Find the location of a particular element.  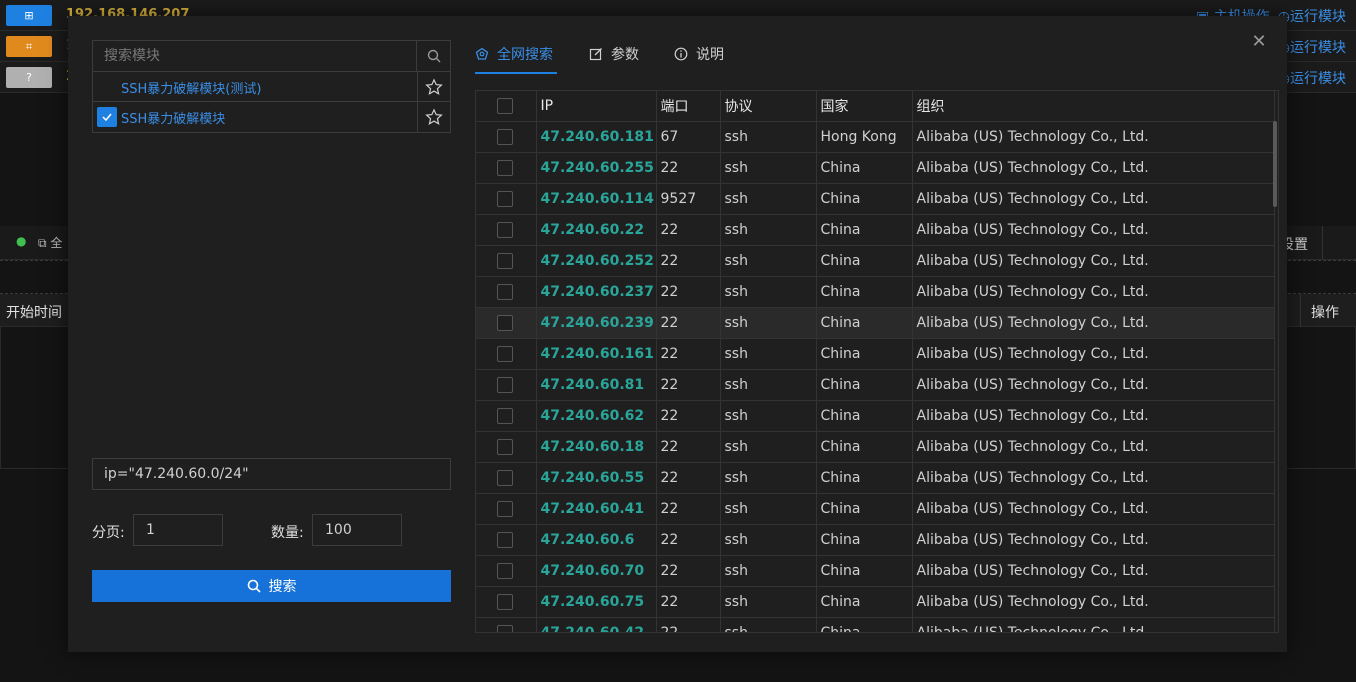

table-scrollbar is located at coordinates (1275, 164).